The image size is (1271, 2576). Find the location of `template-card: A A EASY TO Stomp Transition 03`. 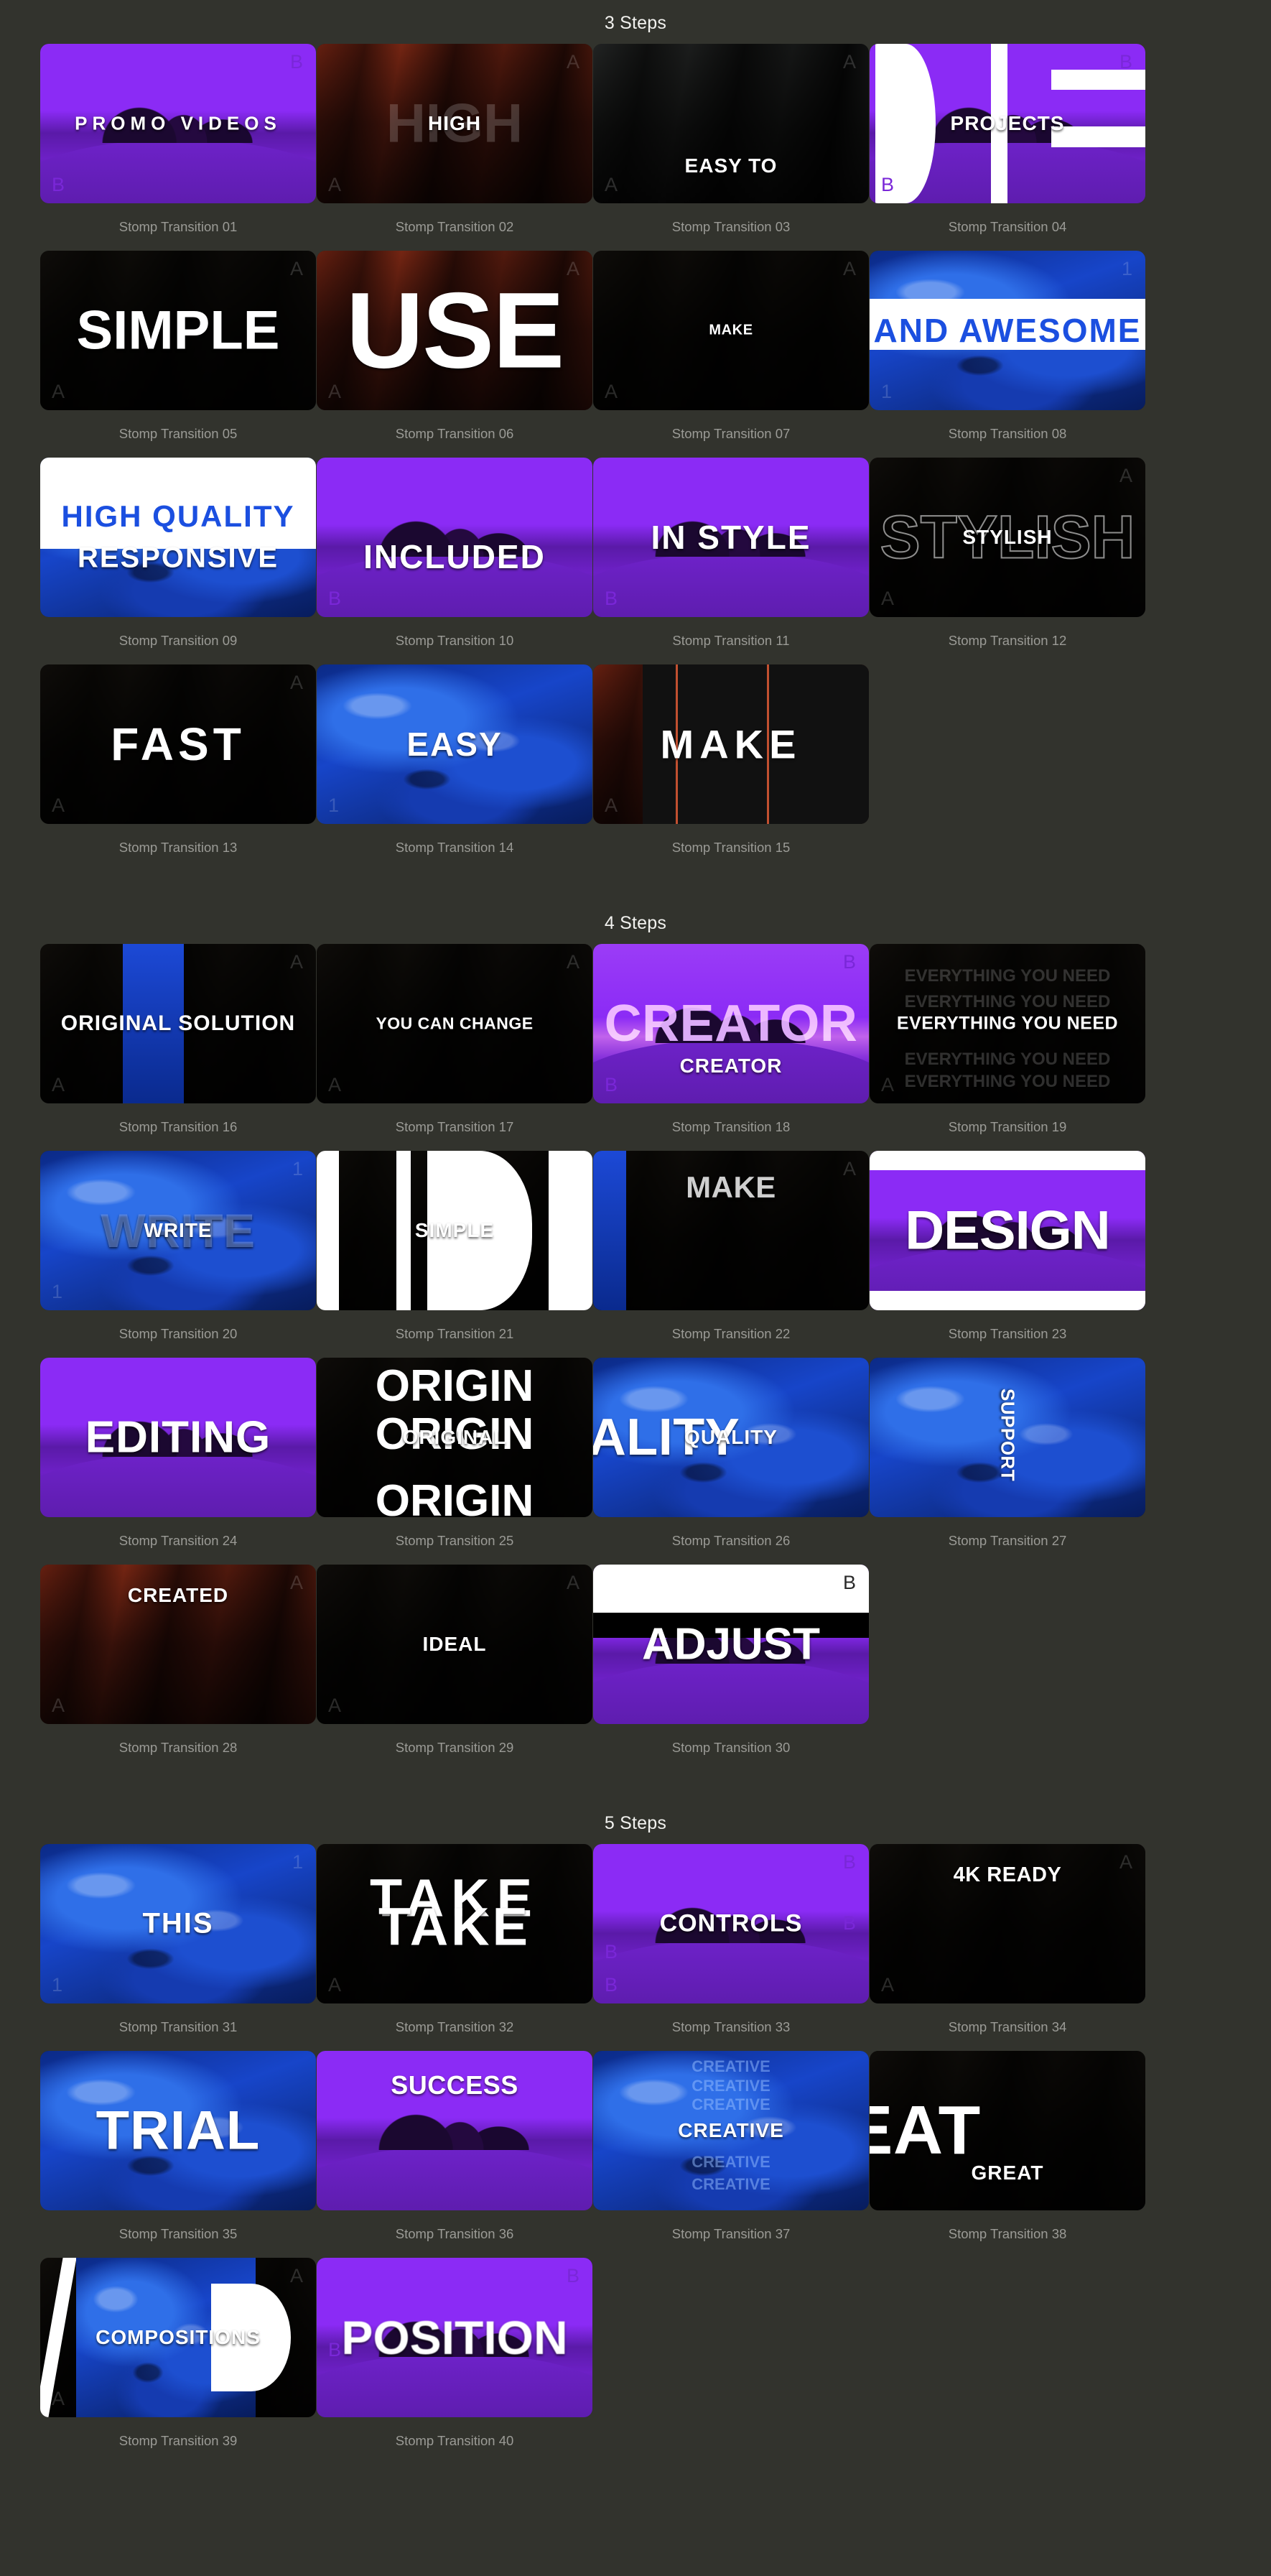

template-card: A A EASY TO Stomp Transition 03 is located at coordinates (731, 147).